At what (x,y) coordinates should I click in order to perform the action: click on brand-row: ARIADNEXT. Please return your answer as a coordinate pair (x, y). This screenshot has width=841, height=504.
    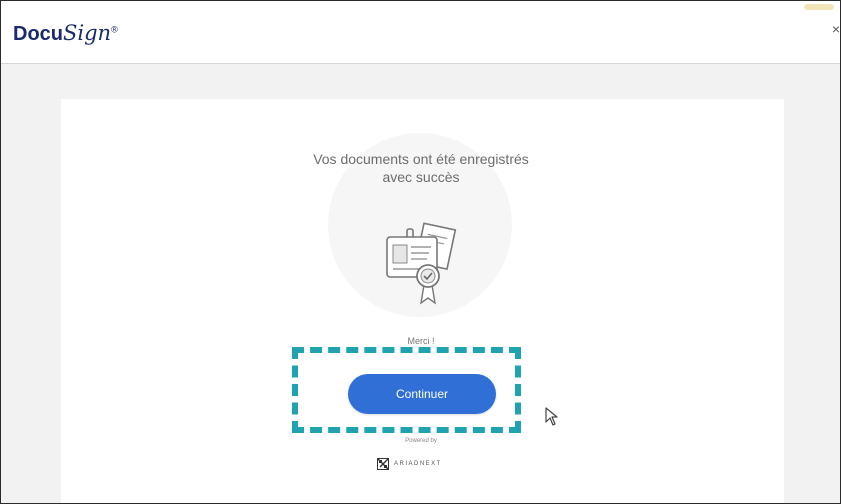
    Looking at the image, I should click on (409, 464).